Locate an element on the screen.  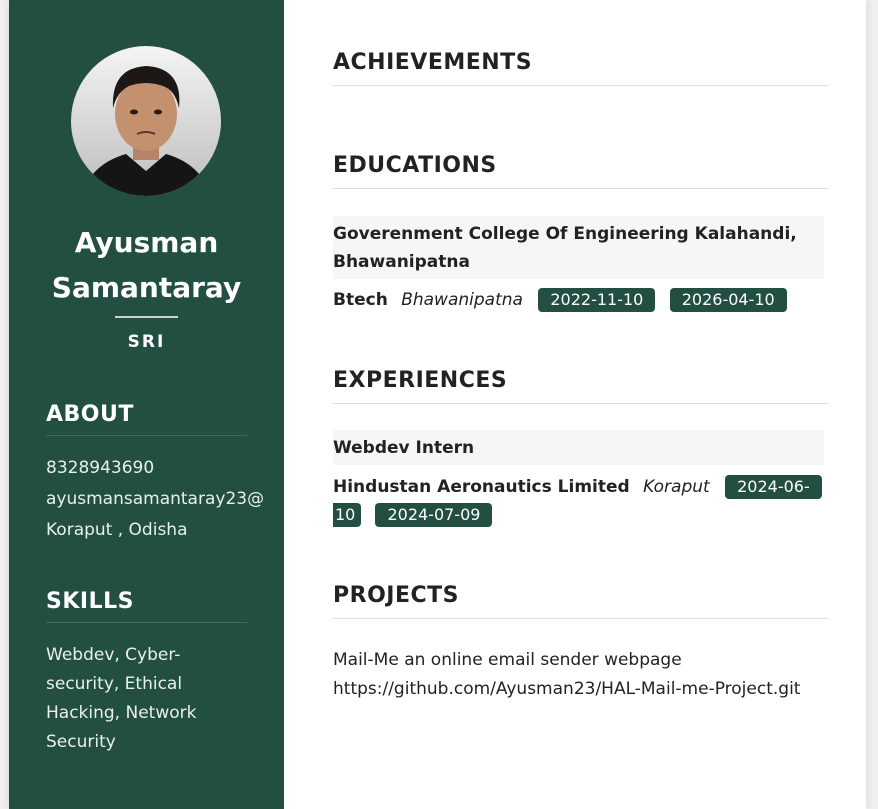
experience-role: Webdev Intern is located at coordinates (578, 447).